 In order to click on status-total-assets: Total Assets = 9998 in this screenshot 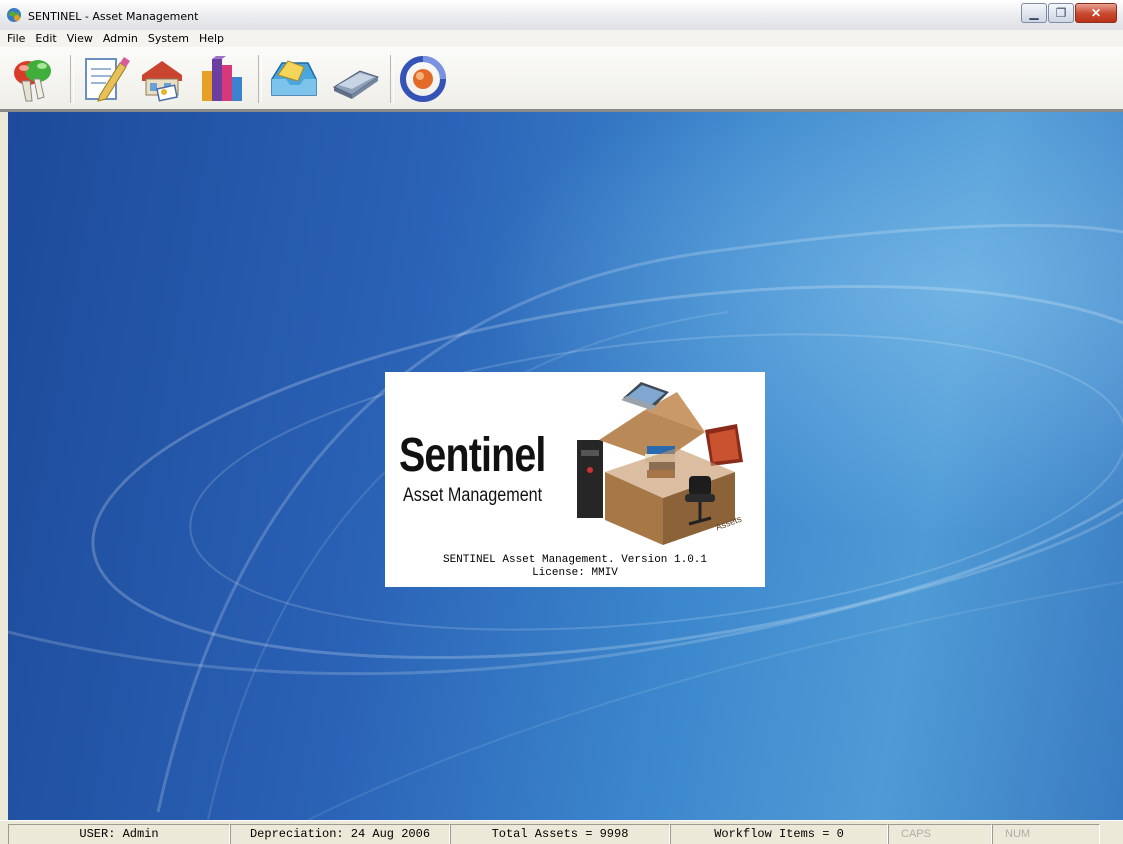, I will do `click(560, 834)`.